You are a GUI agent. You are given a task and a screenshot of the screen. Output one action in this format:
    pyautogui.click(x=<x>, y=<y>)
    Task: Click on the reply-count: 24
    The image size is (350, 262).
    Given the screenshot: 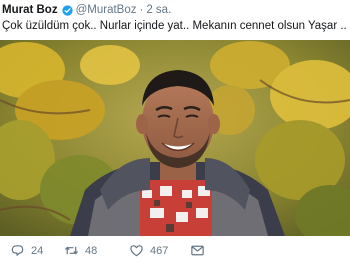 What is the action you would take?
    pyautogui.click(x=37, y=250)
    